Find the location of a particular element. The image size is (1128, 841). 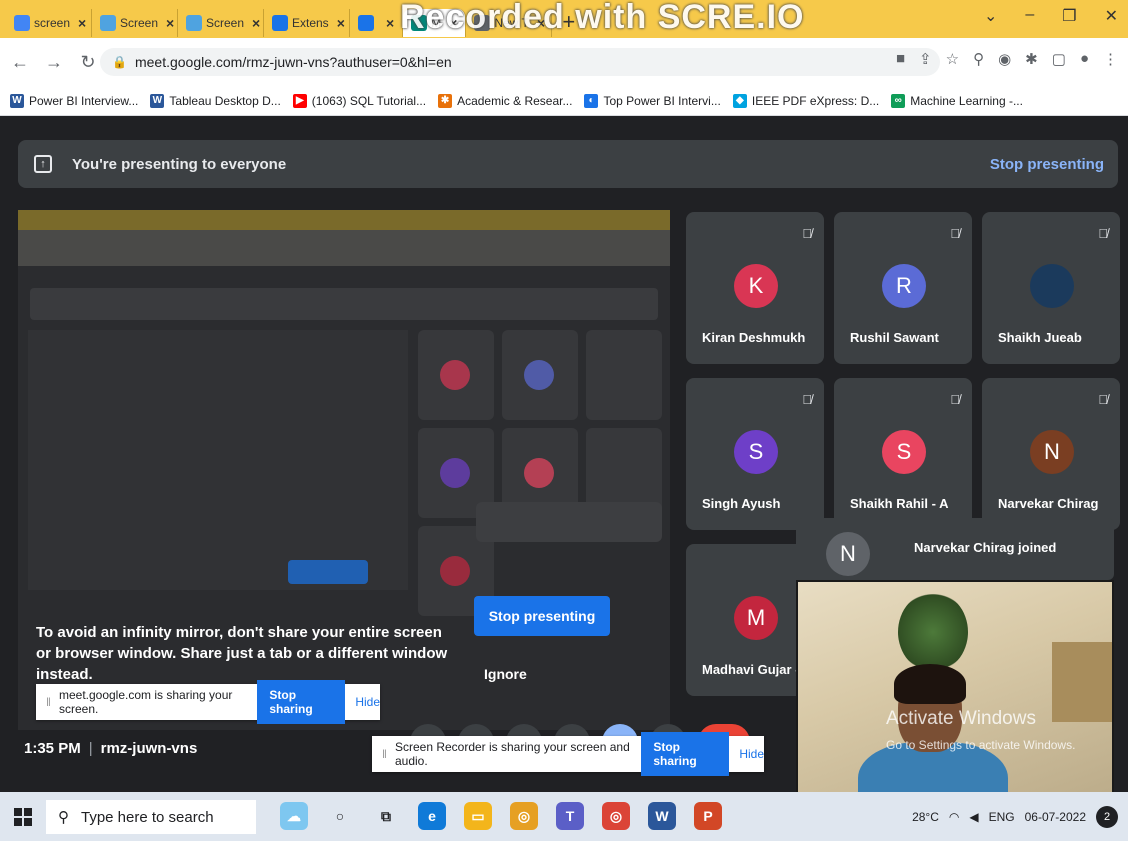

person-hair is located at coordinates (930, 684).